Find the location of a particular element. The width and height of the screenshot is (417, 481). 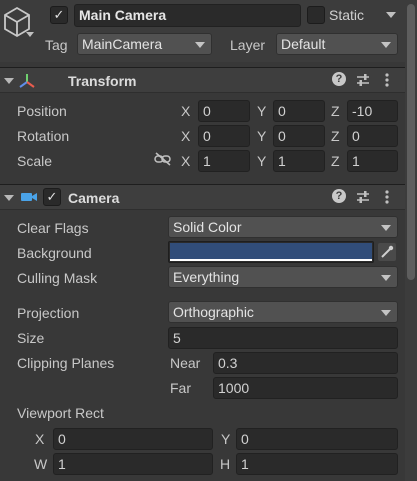

layer-dropdown: Default is located at coordinates (337, 44).